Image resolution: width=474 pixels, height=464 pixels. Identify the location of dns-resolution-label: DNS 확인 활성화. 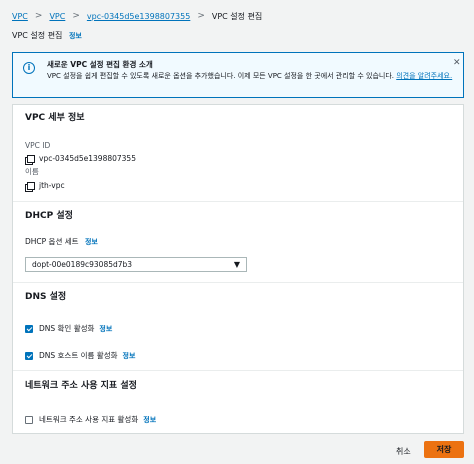
(67, 328).